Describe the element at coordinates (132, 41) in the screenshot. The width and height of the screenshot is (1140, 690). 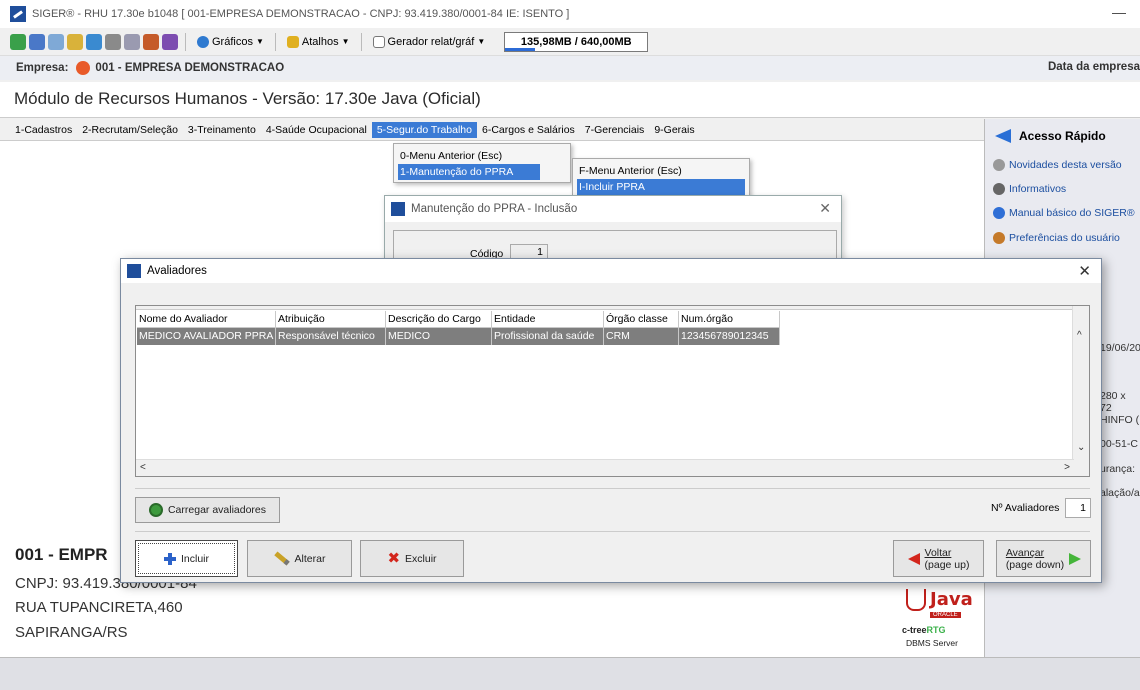
I see `chat-icon` at that location.